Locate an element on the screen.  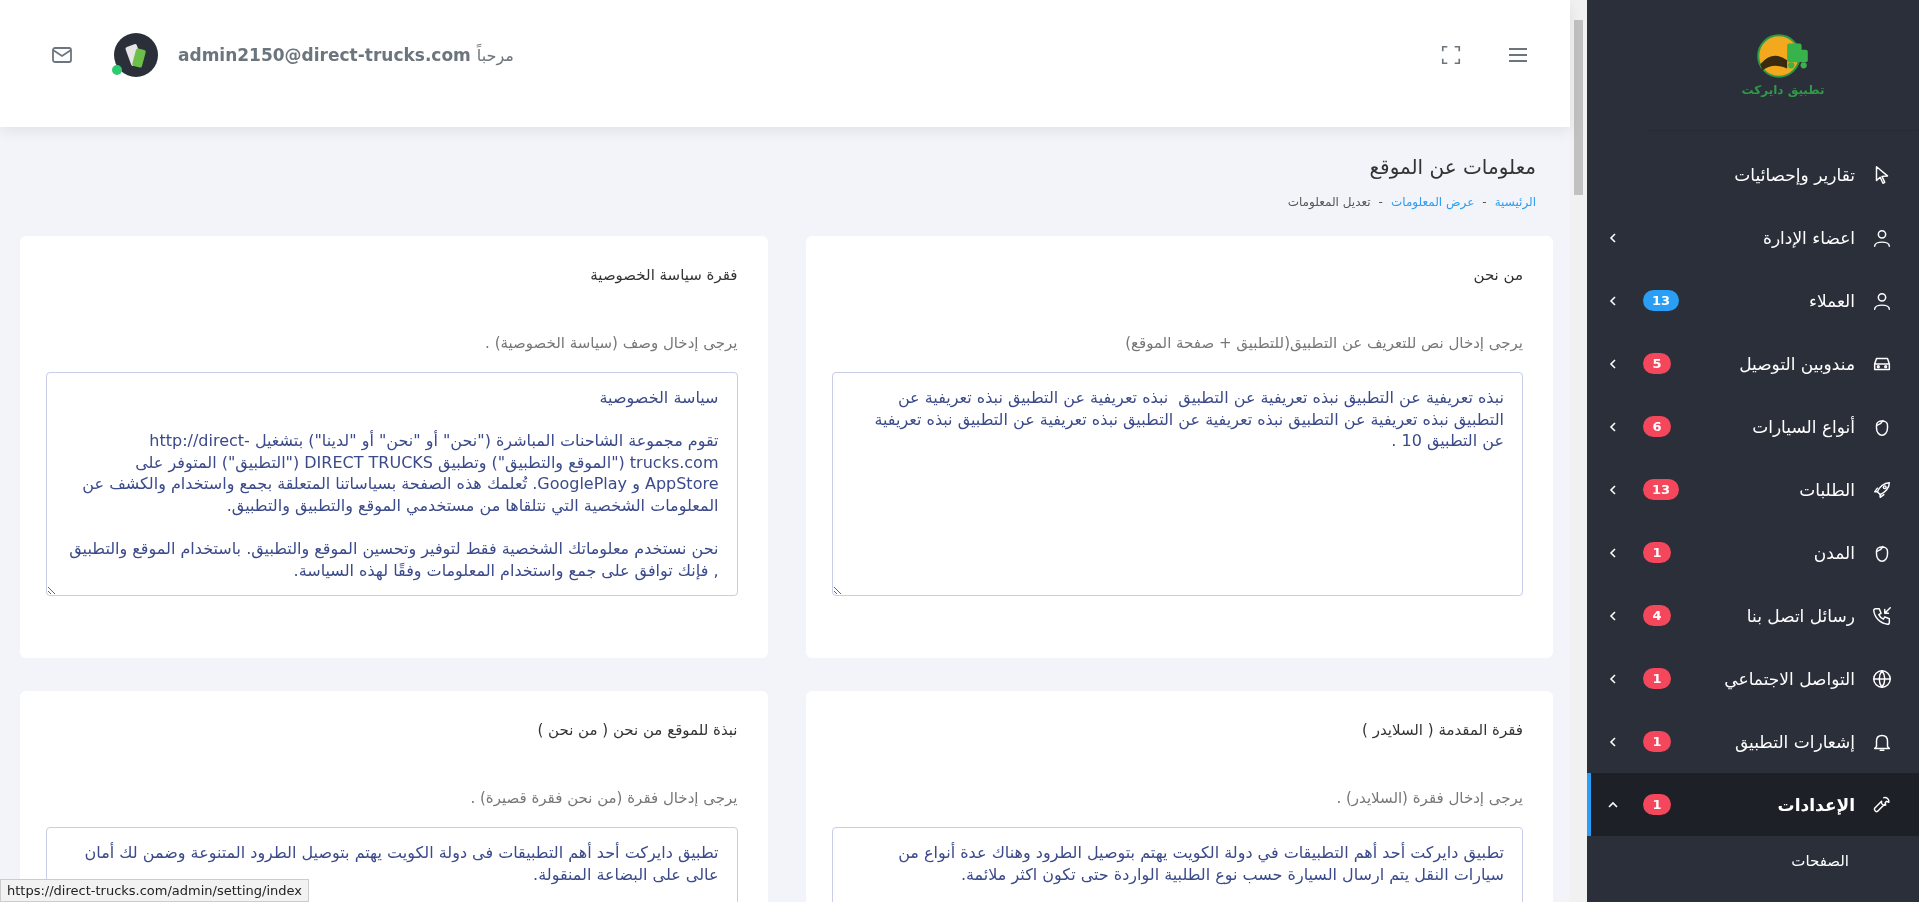
sidebar-item: اعضاء الإدارة is located at coordinates (1753, 237).